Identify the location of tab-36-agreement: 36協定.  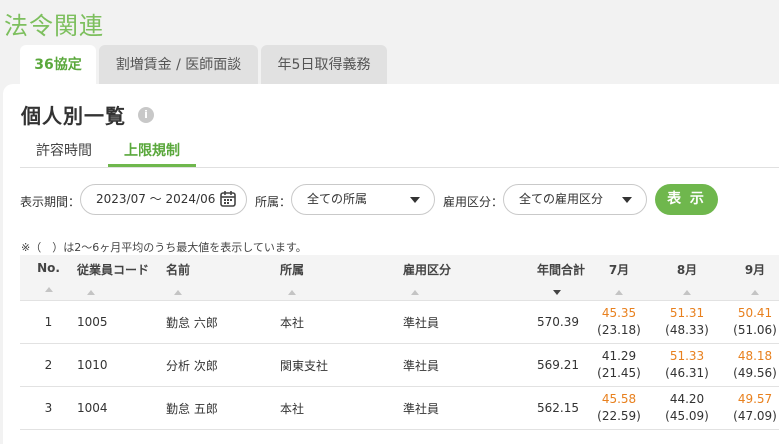
(58, 64).